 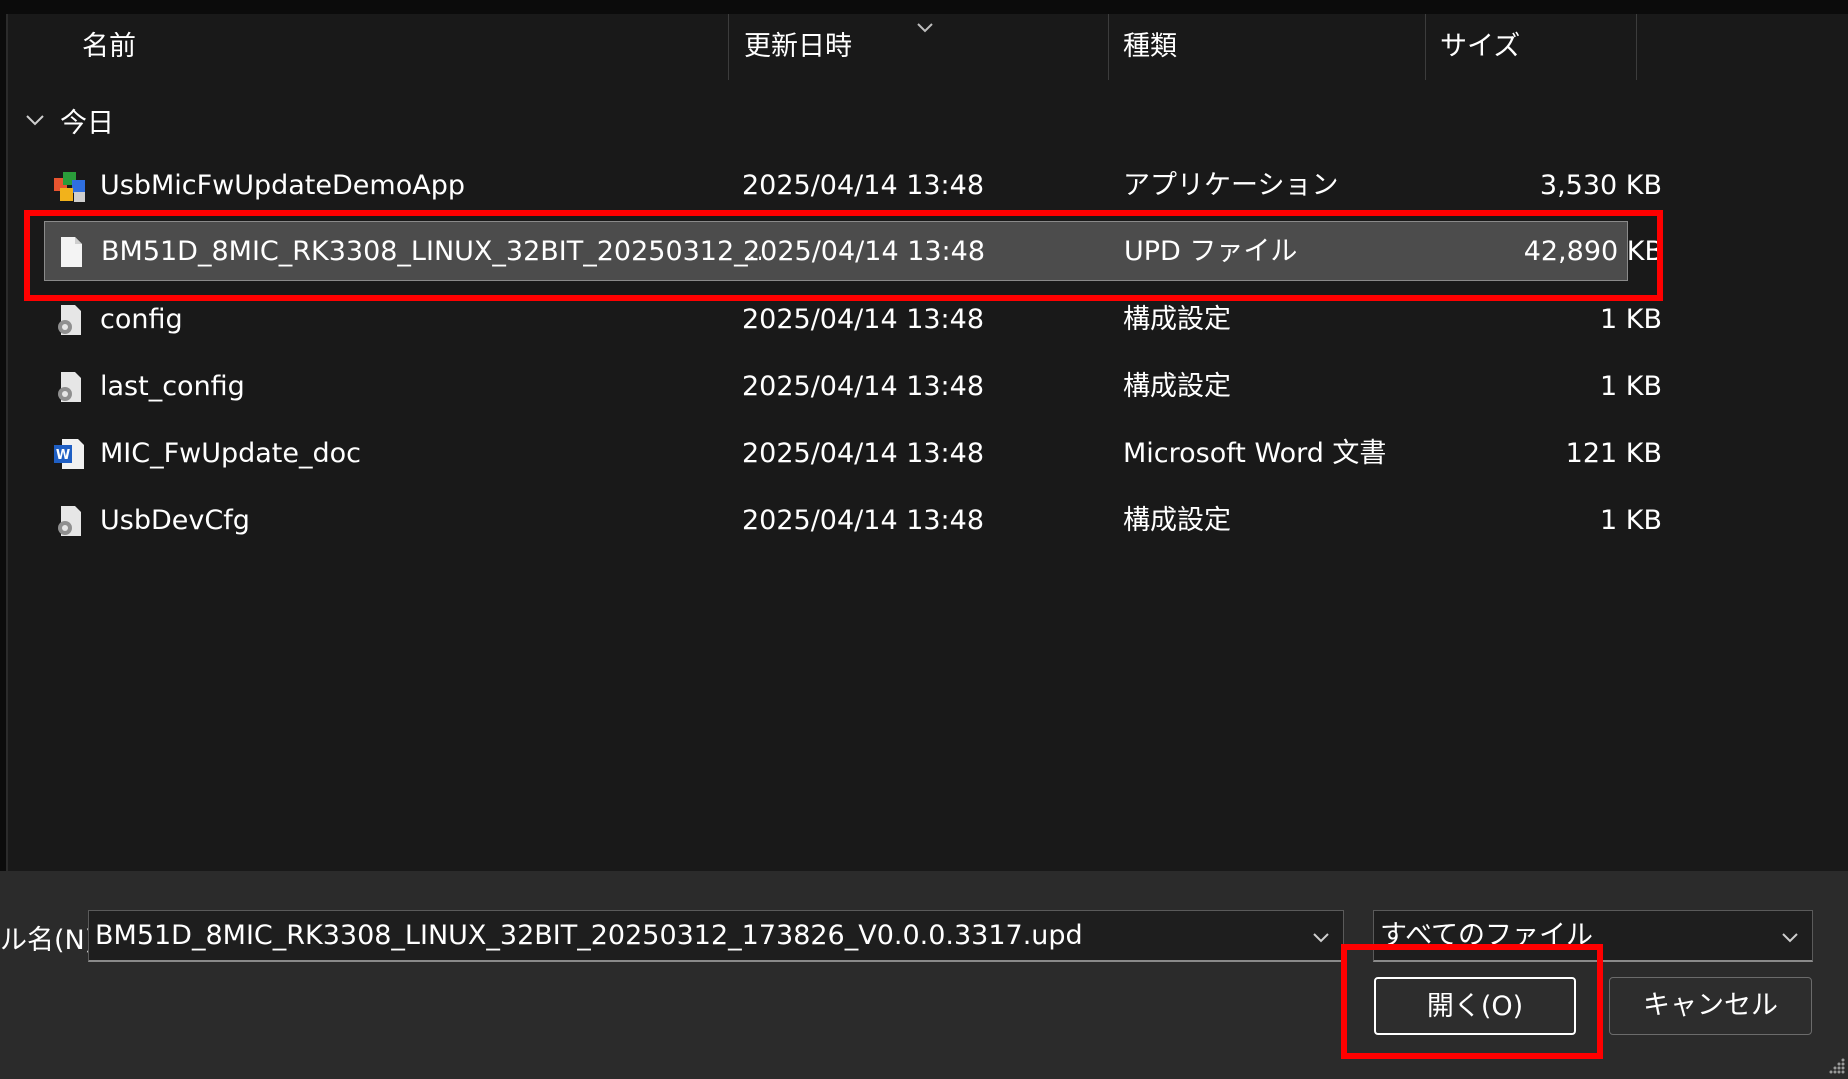 I want to click on file-row: last_config 2025/04/14 13:48 構成設定 1 KB, so click(x=853, y=387).